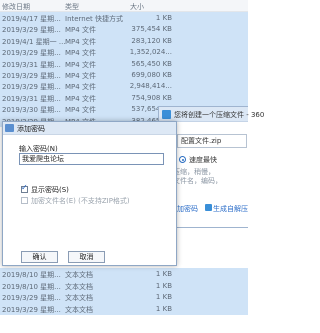 This screenshot has width=320, height=333. Describe the element at coordinates (182, 159) in the screenshot. I see `speed-radio` at that location.